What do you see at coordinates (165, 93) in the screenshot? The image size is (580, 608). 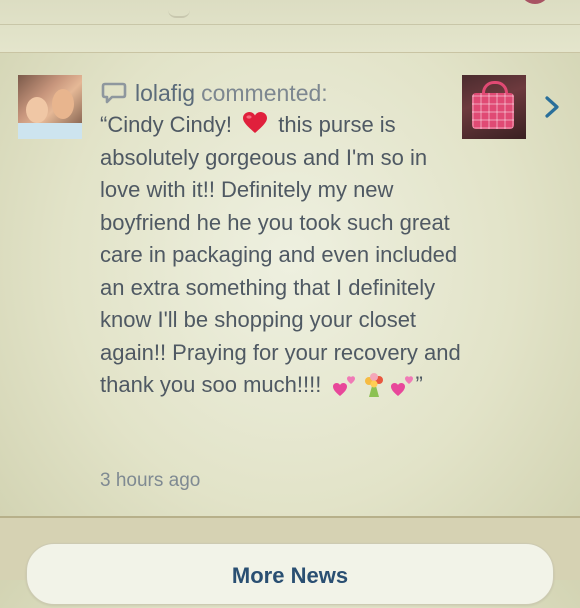 I see `comment-username: lolafig` at bounding box center [165, 93].